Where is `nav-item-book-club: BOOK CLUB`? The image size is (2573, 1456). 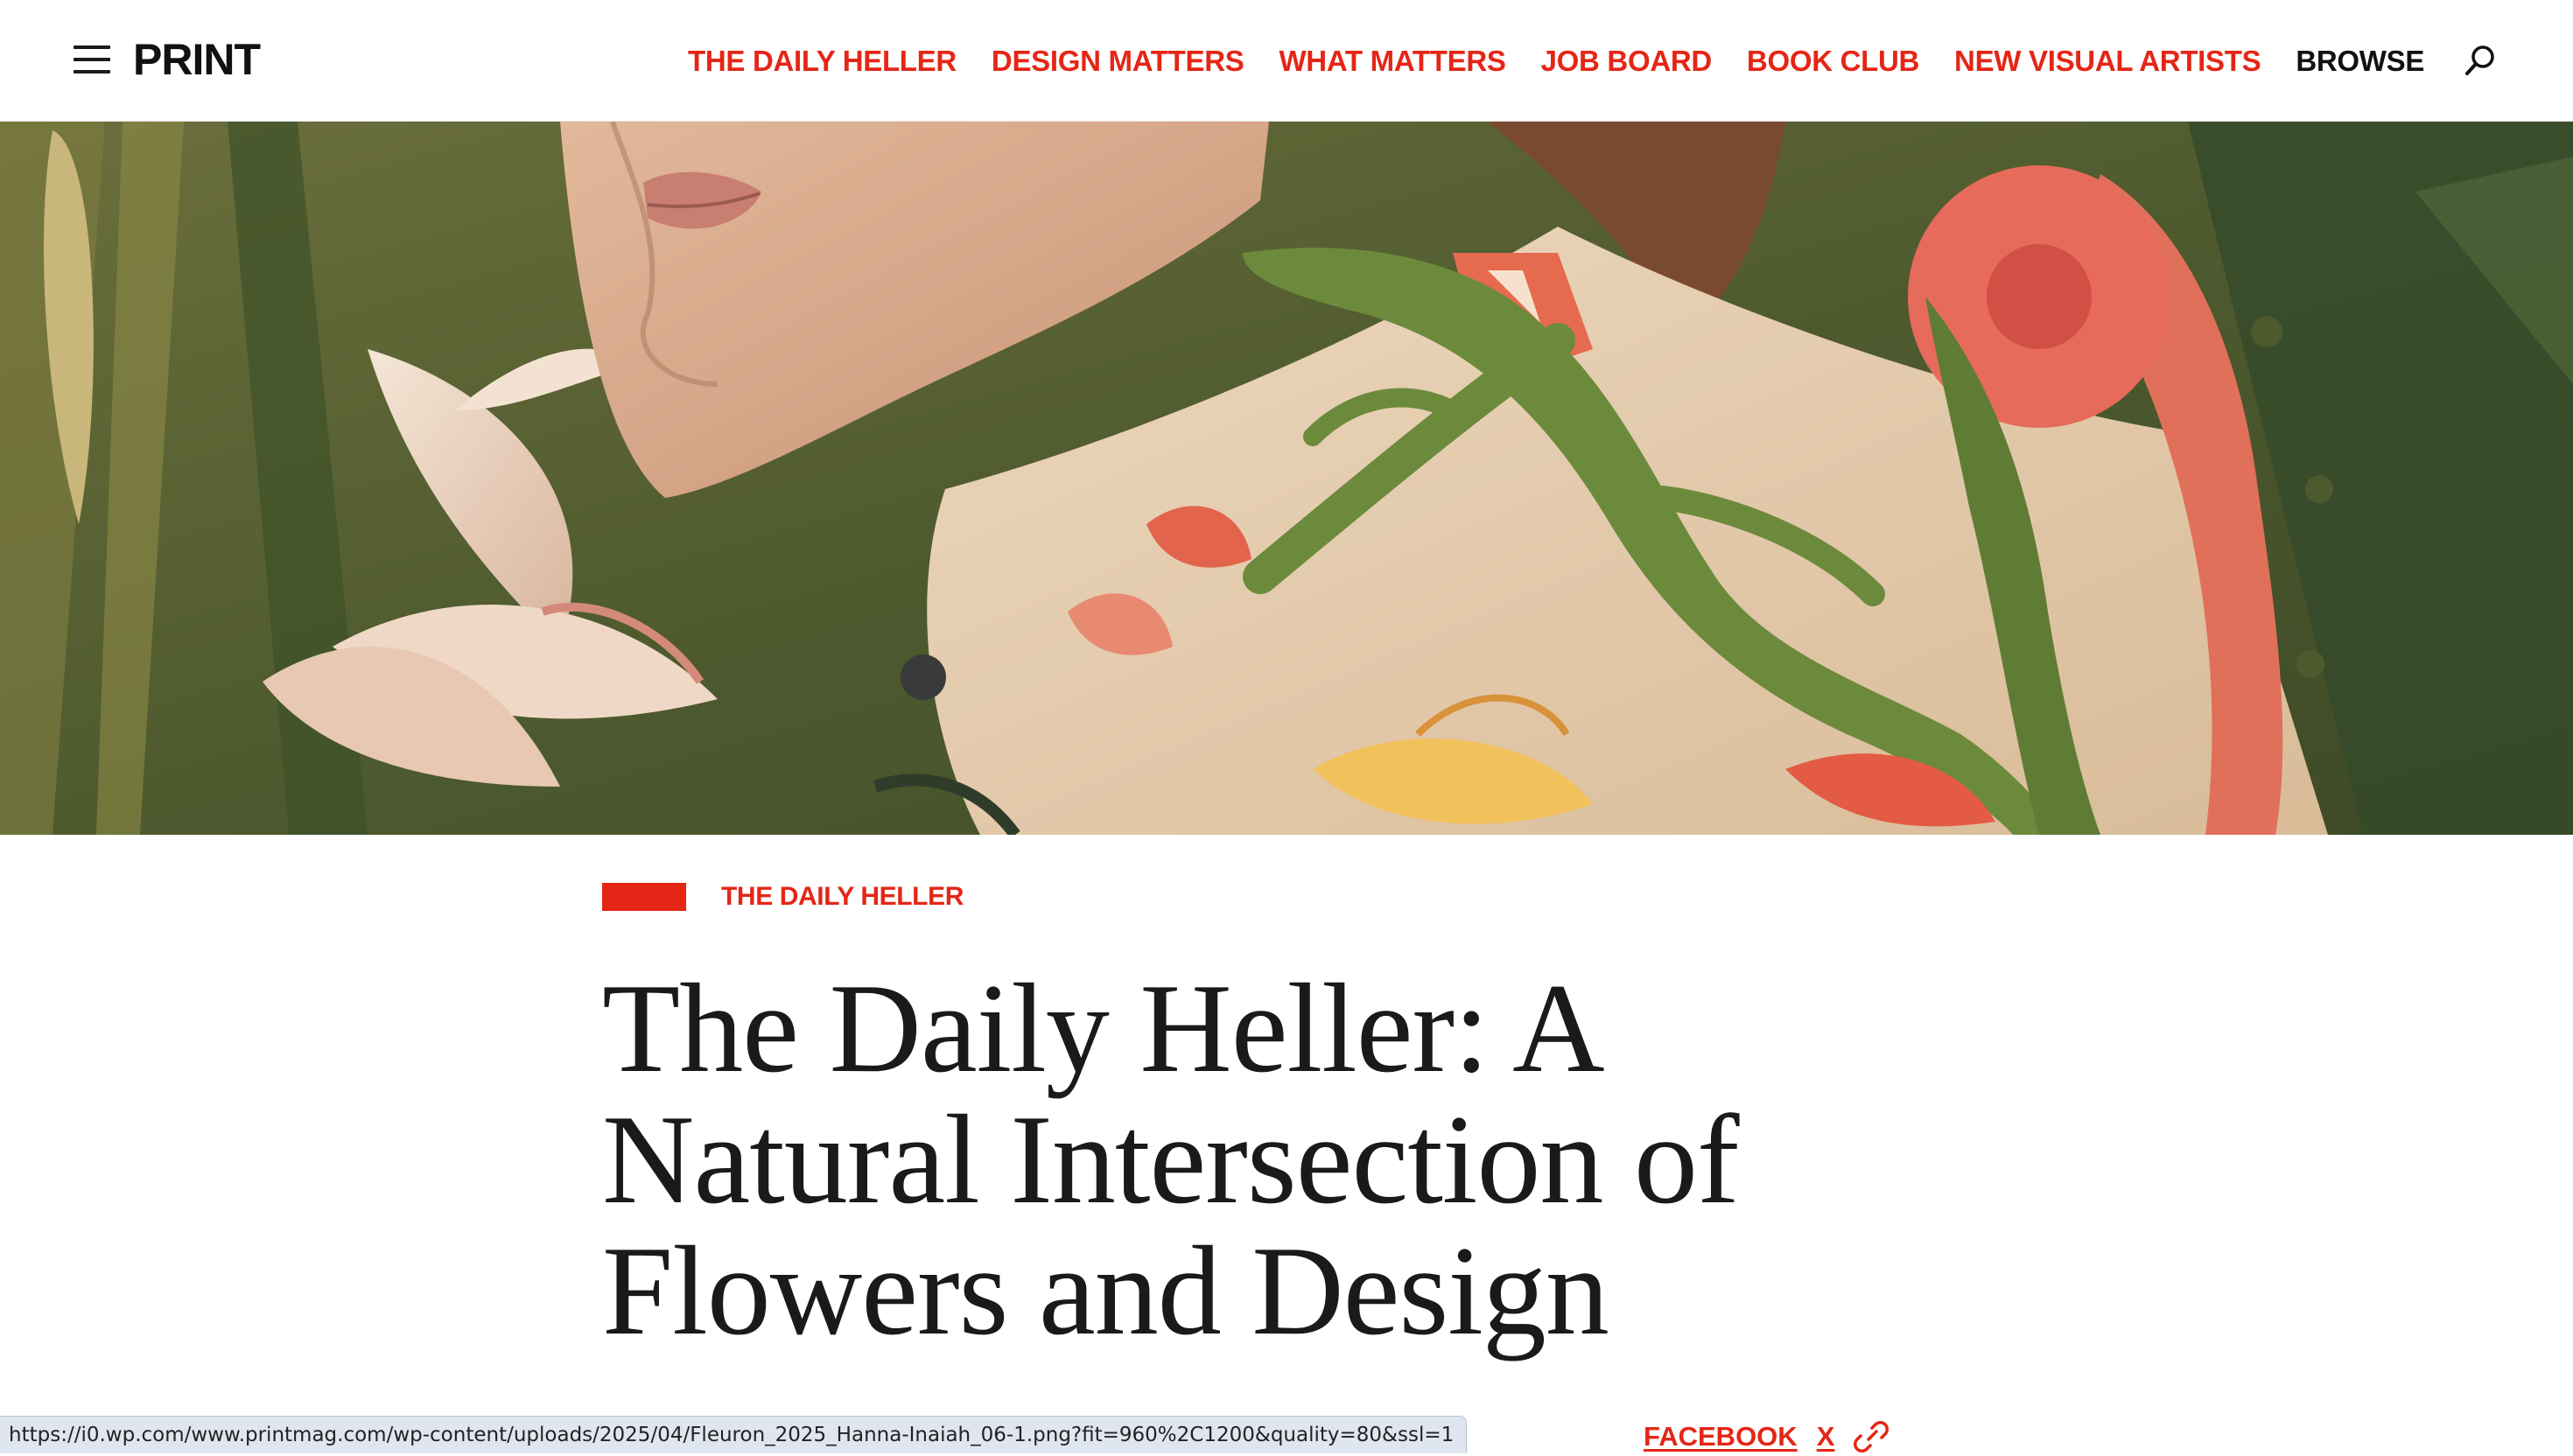
nav-item-book-club: BOOK CLUB is located at coordinates (1833, 61).